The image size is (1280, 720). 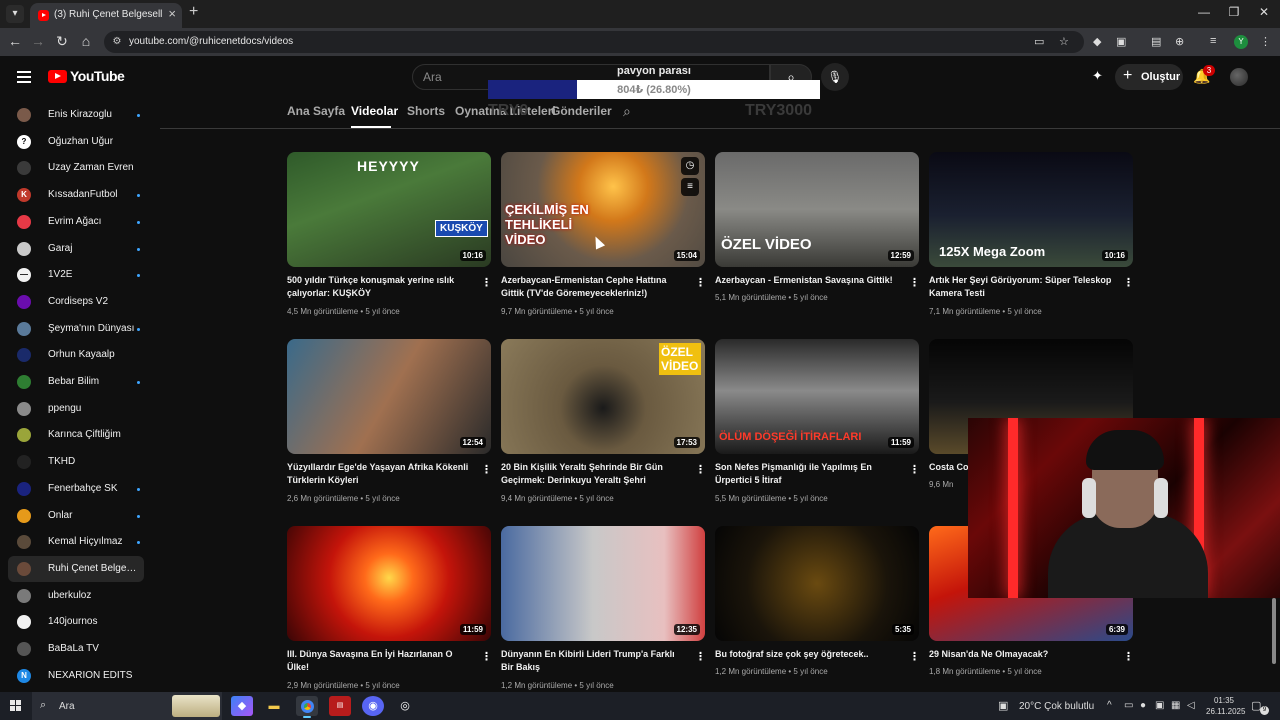 What do you see at coordinates (1128, 705) in the screenshot?
I see `tray-app-icon: ▭` at bounding box center [1128, 705].